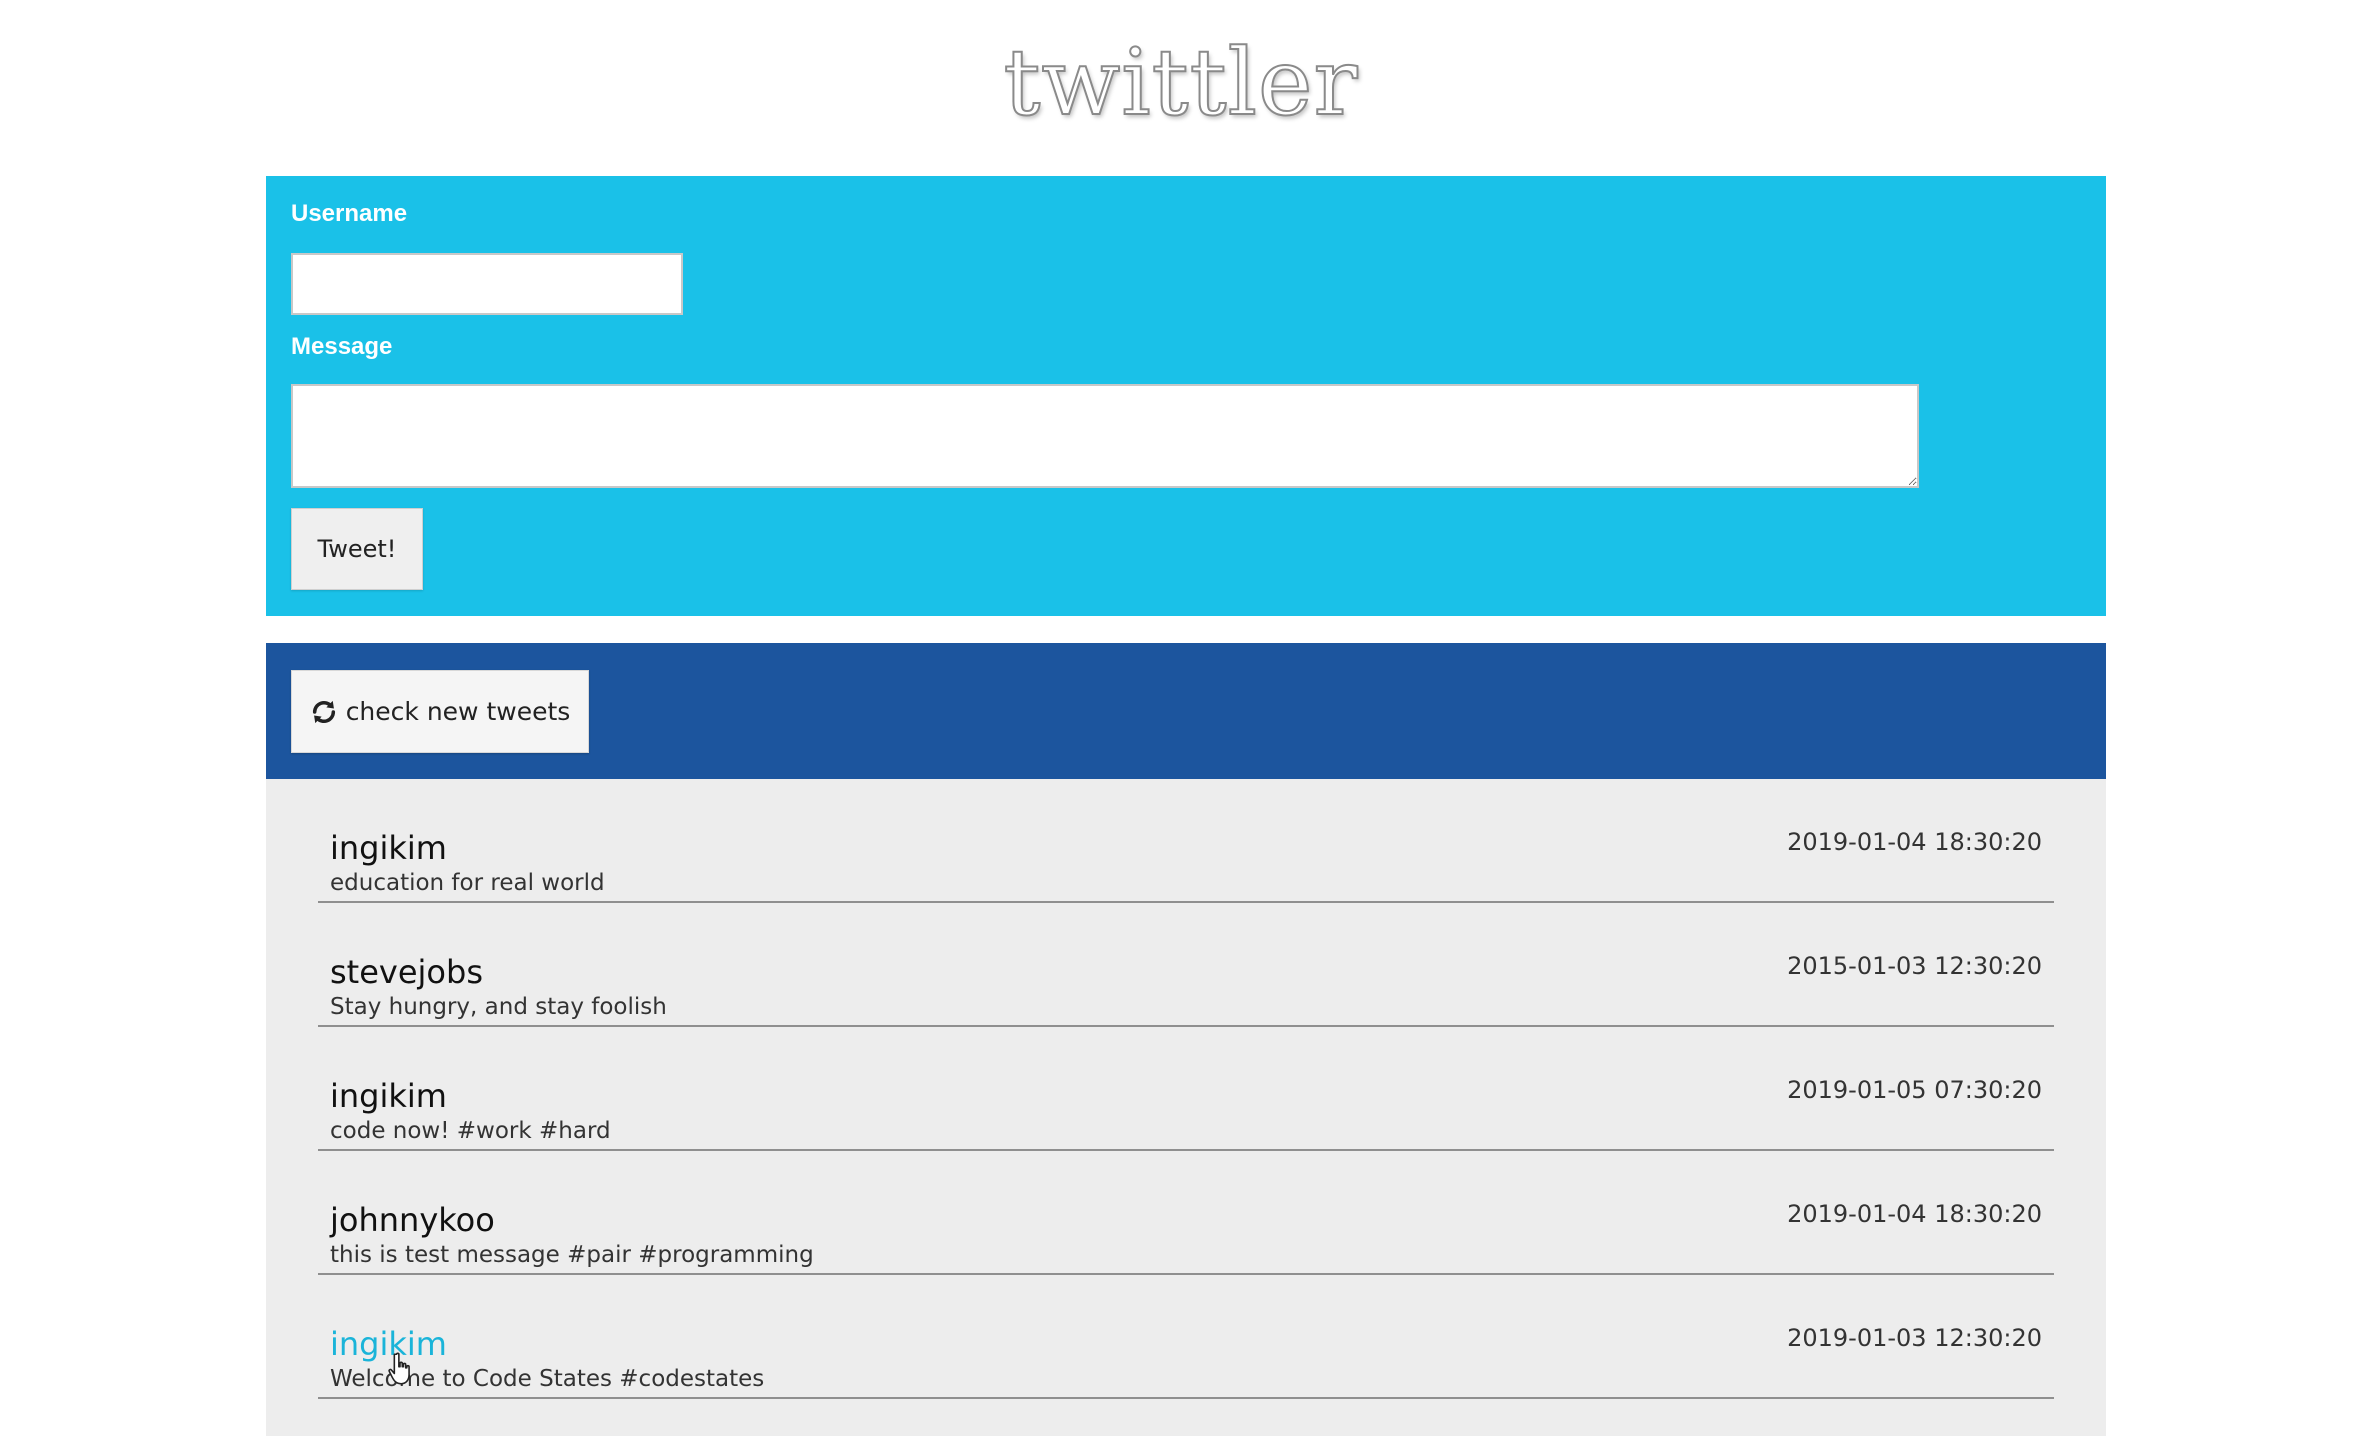 This screenshot has height=1436, width=2362. I want to click on tweet-username: stevejobs, so click(406, 972).